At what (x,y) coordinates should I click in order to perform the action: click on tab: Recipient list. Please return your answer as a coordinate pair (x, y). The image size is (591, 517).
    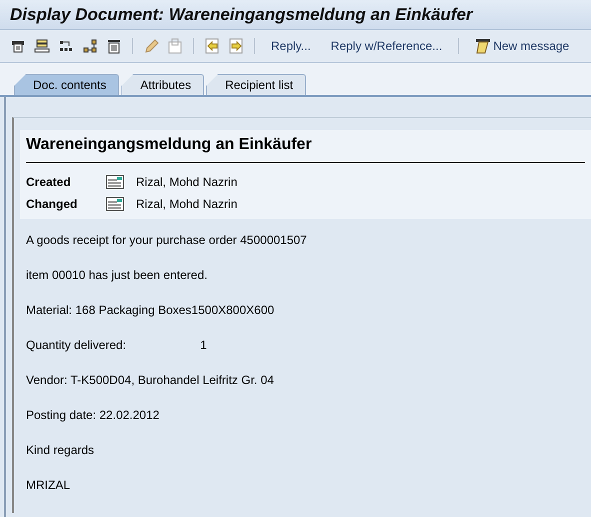
    Looking at the image, I should click on (256, 84).